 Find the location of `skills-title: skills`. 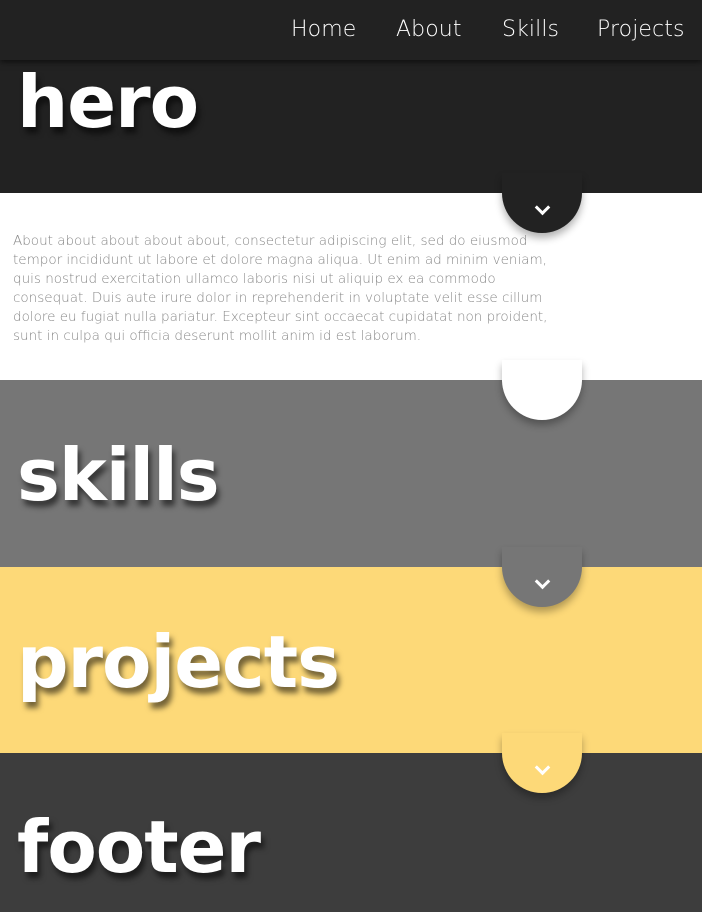

skills-title: skills is located at coordinates (118, 475).